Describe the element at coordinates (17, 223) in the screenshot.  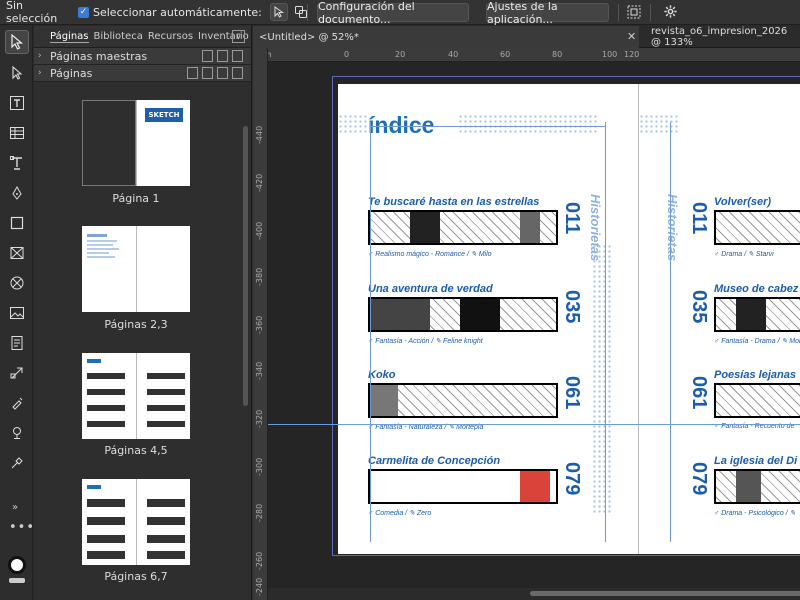
I see `rectangle-tool-icon` at that location.